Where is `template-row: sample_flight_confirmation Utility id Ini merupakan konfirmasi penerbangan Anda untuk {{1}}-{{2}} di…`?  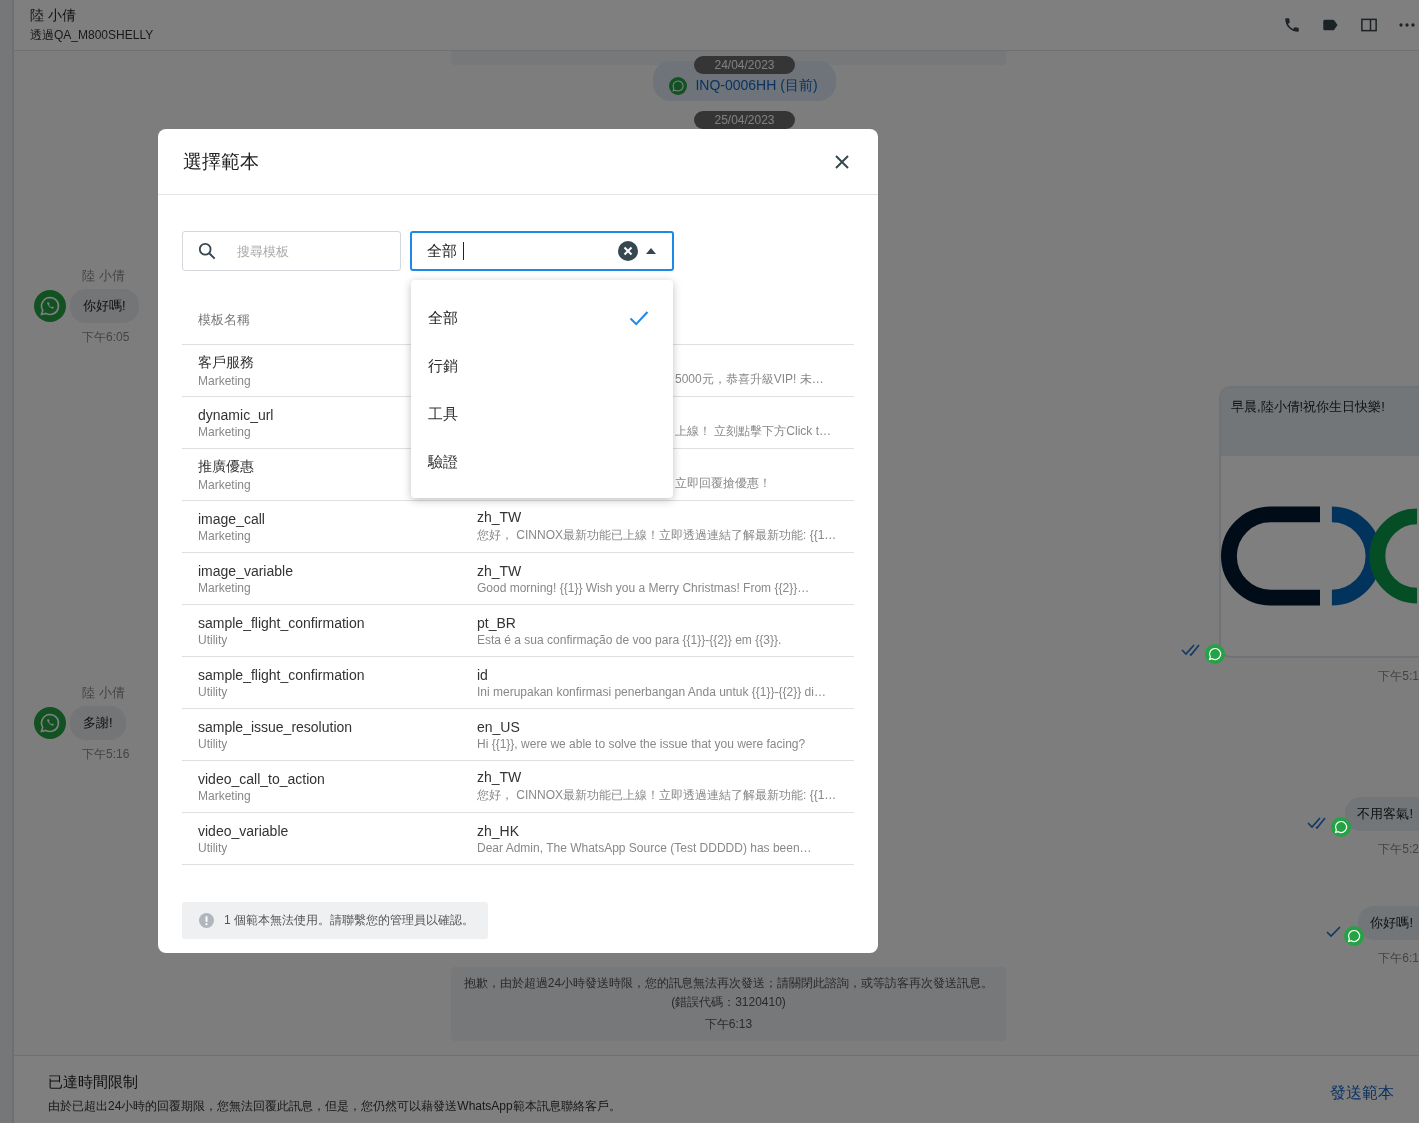
template-row: sample_flight_confirmation Utility id Ini merupakan konfirmasi penerbangan Anda untuk {{1}}-{{2}} di… is located at coordinates (518, 683).